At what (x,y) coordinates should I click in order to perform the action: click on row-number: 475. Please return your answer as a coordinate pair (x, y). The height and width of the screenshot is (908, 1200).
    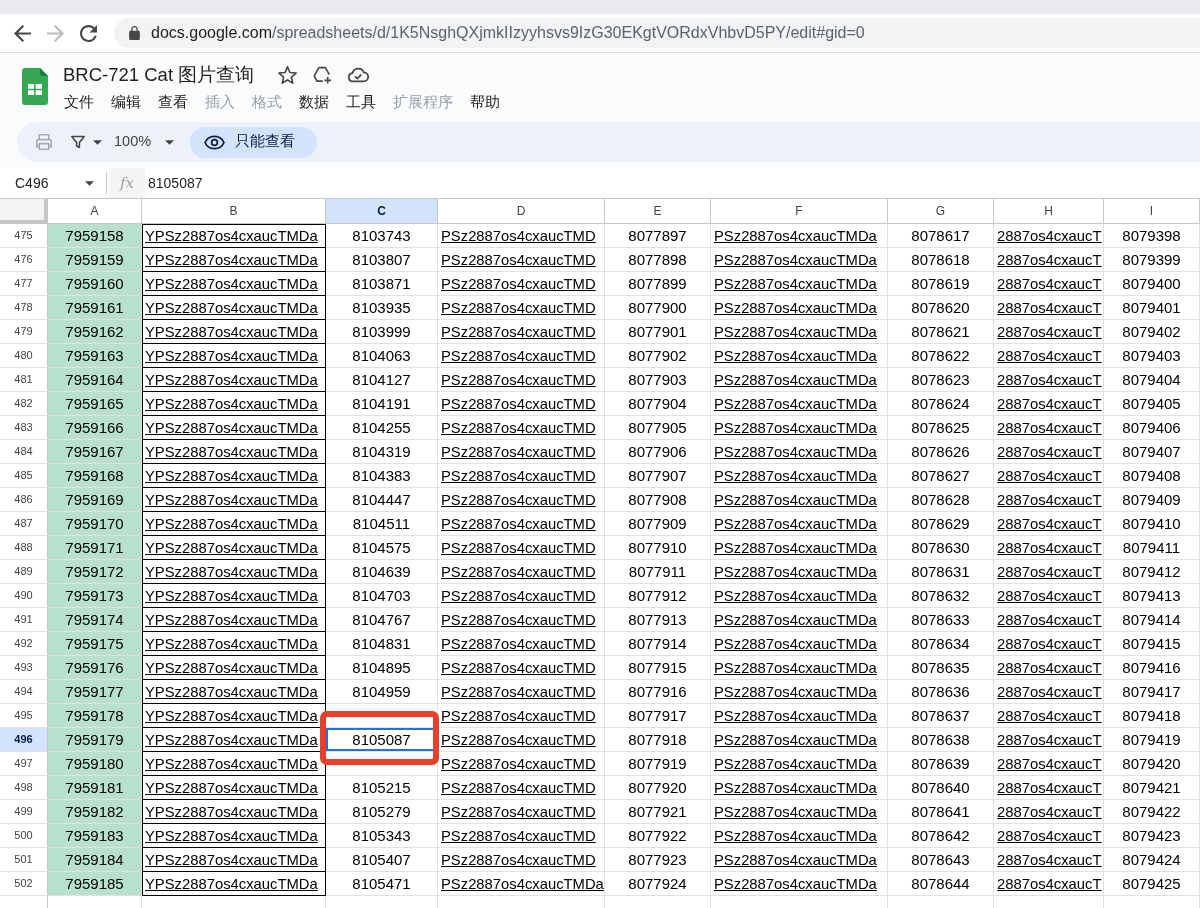
    Looking at the image, I should click on (24, 236).